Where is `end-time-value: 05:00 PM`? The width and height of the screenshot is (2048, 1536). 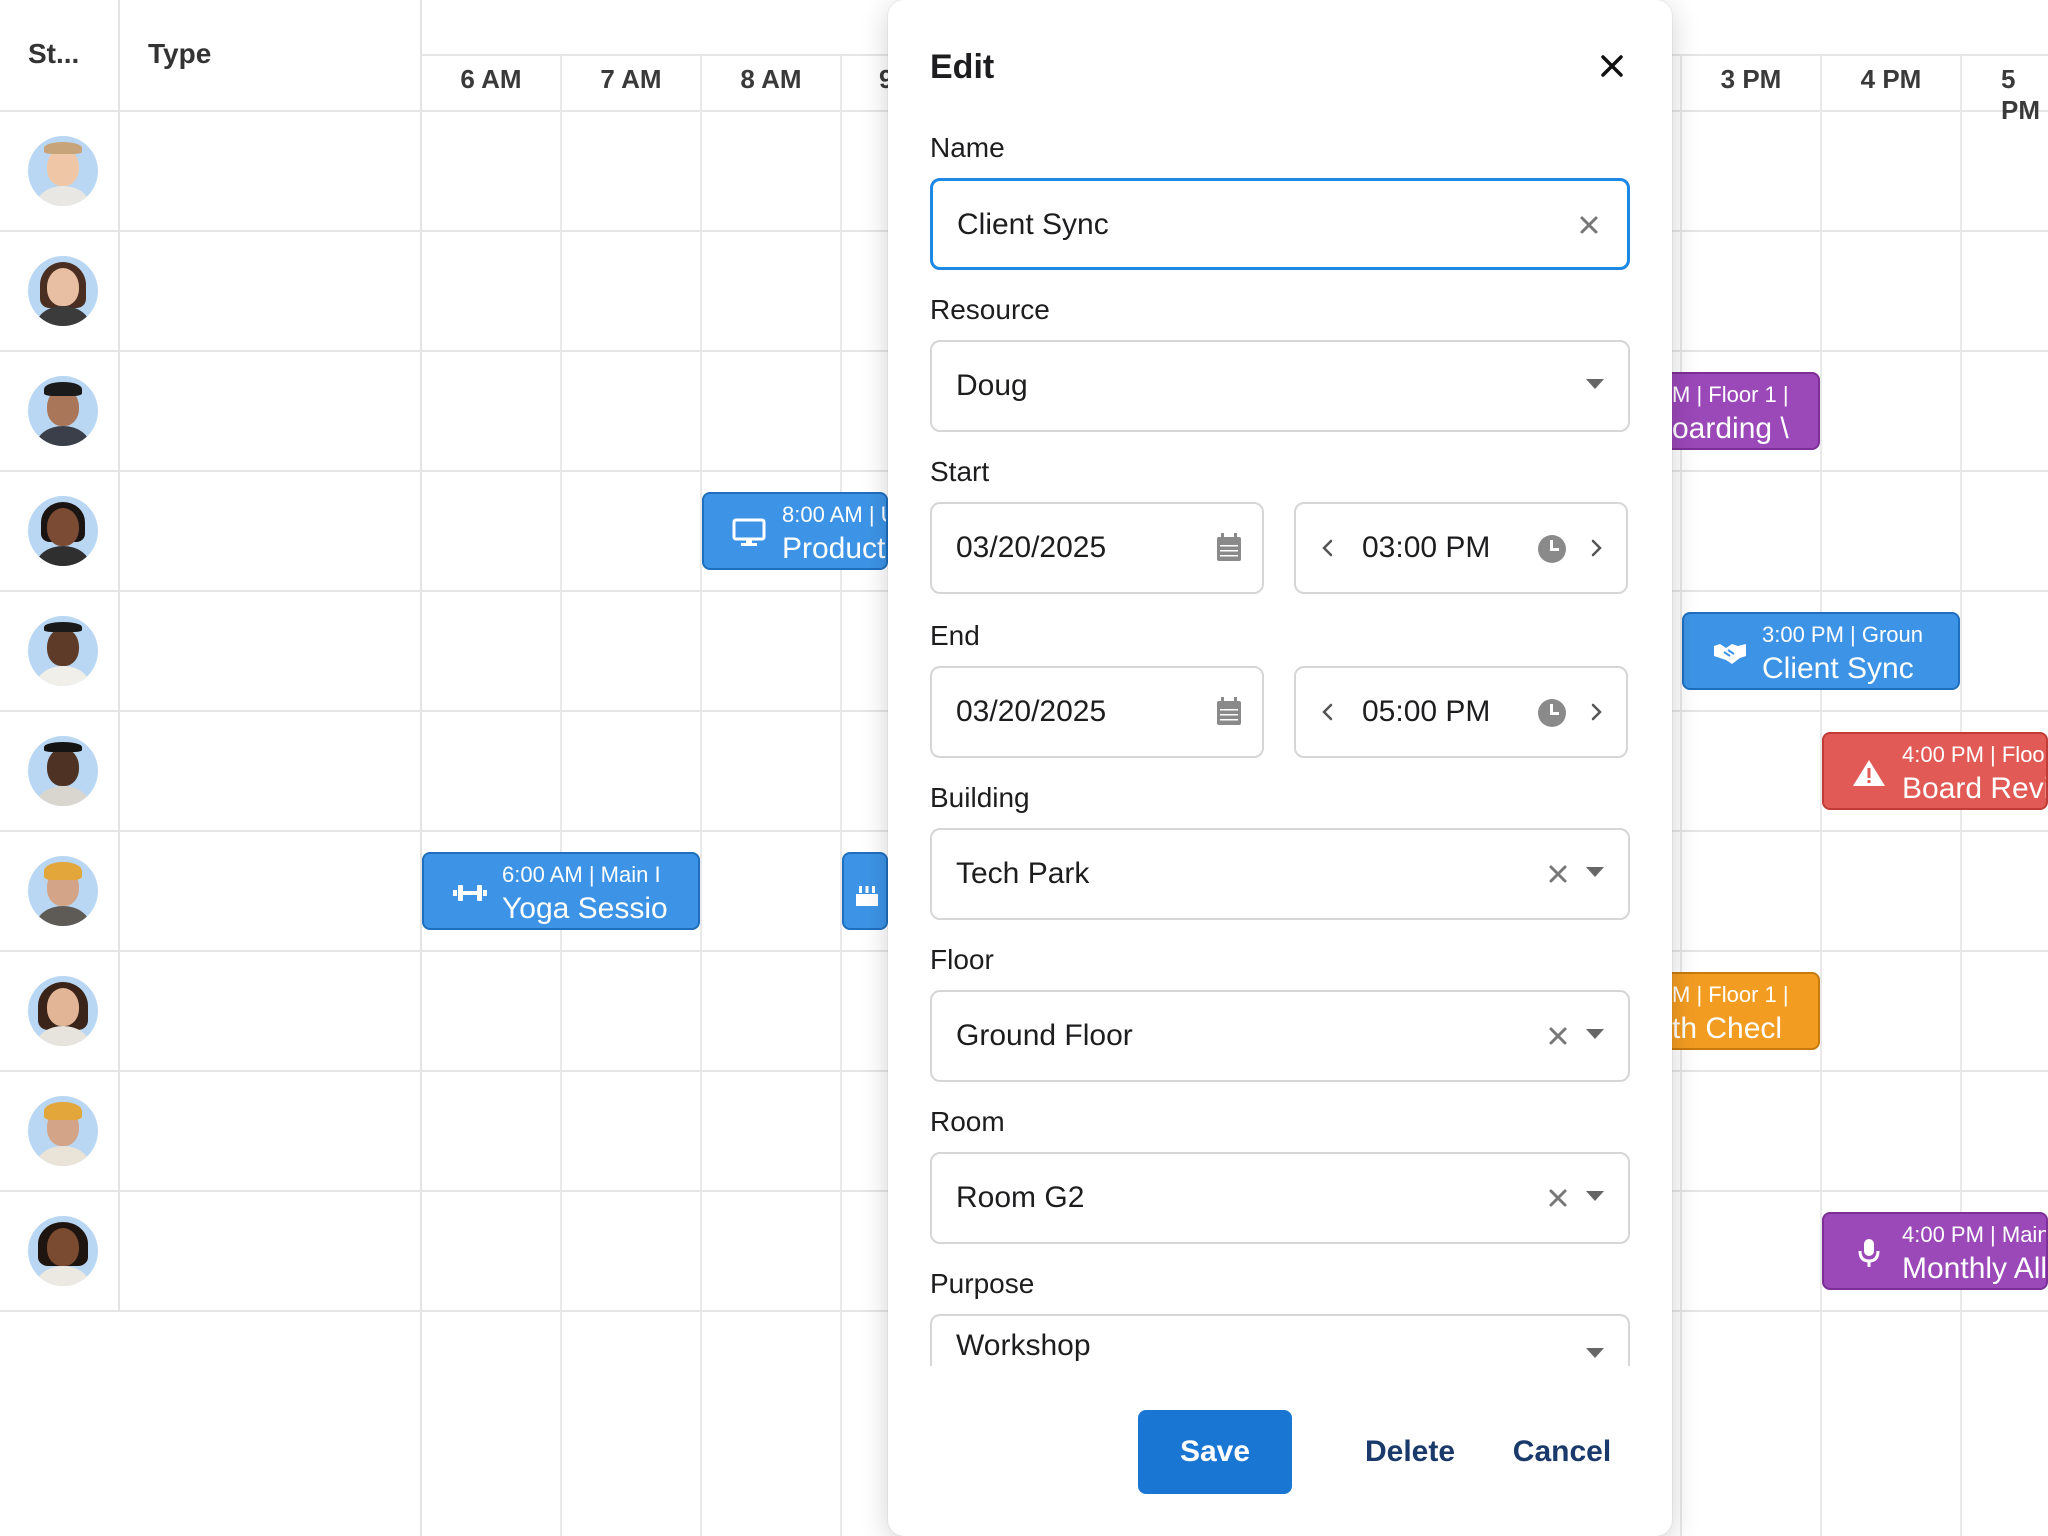
end-time-value: 05:00 PM is located at coordinates (1426, 711).